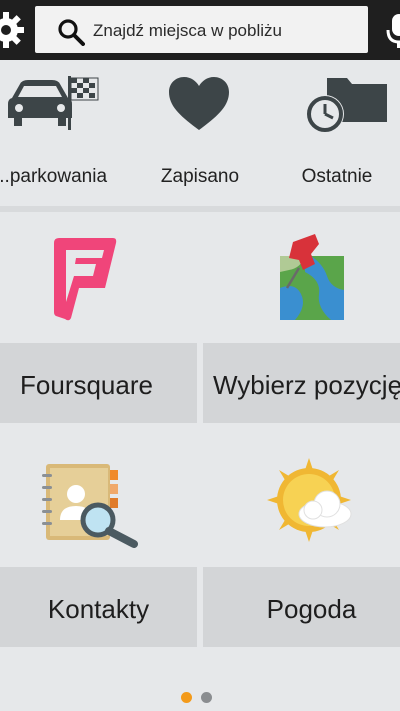  What do you see at coordinates (90, 506) in the screenshot?
I see `address-book-icon` at bounding box center [90, 506].